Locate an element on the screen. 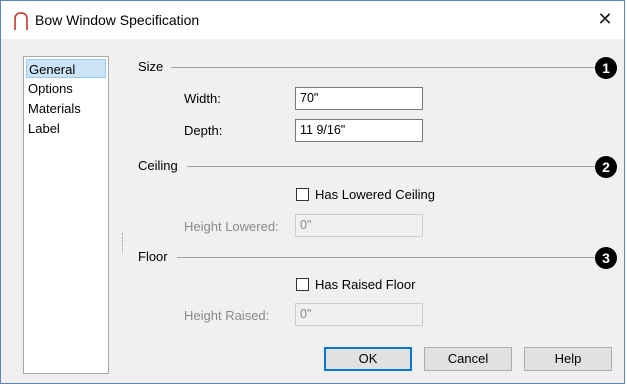 This screenshot has height=386, width=627. has-lowered-ceiling-checkbox: Has Lowered Ceiling is located at coordinates (365, 194).